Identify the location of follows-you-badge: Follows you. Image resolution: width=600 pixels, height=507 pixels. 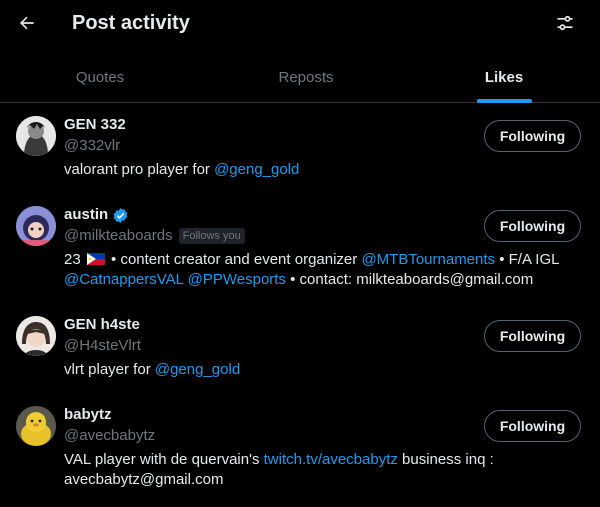
(211, 236).